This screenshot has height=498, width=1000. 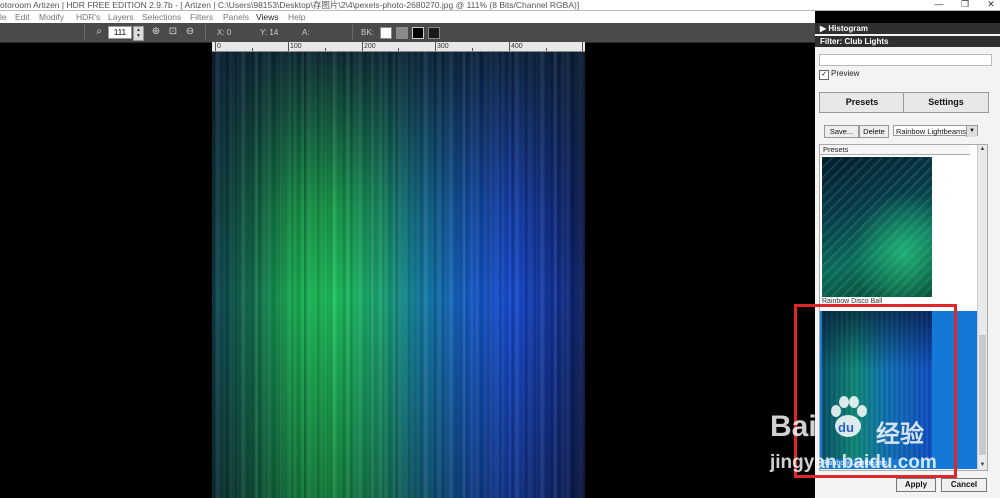 I want to click on menu-modify: Modify, so click(x=51, y=17).